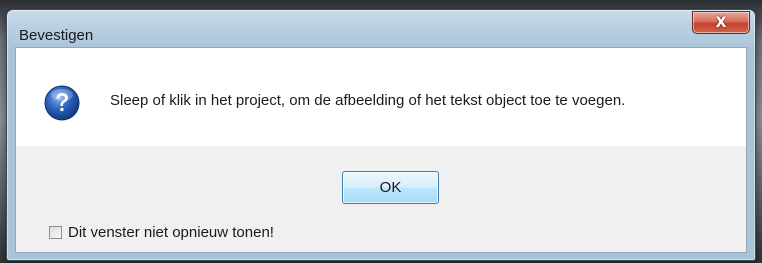 Image resolution: width=762 pixels, height=263 pixels. Describe the element at coordinates (390, 187) in the screenshot. I see `ok-button: OK` at that location.